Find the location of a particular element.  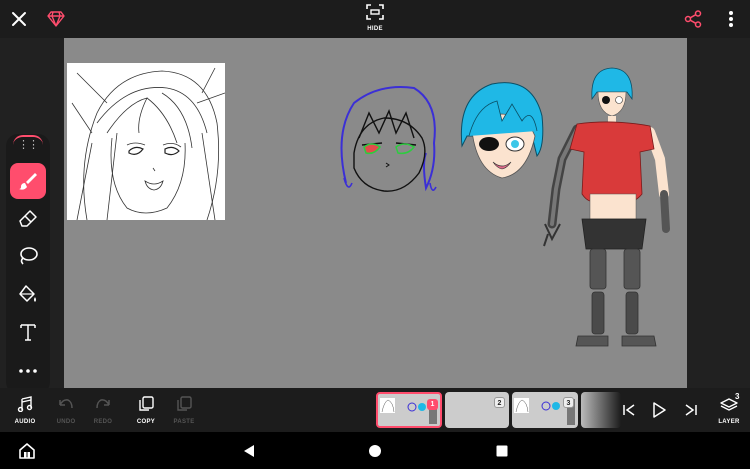

copy-icon is located at coordinates (146, 403).